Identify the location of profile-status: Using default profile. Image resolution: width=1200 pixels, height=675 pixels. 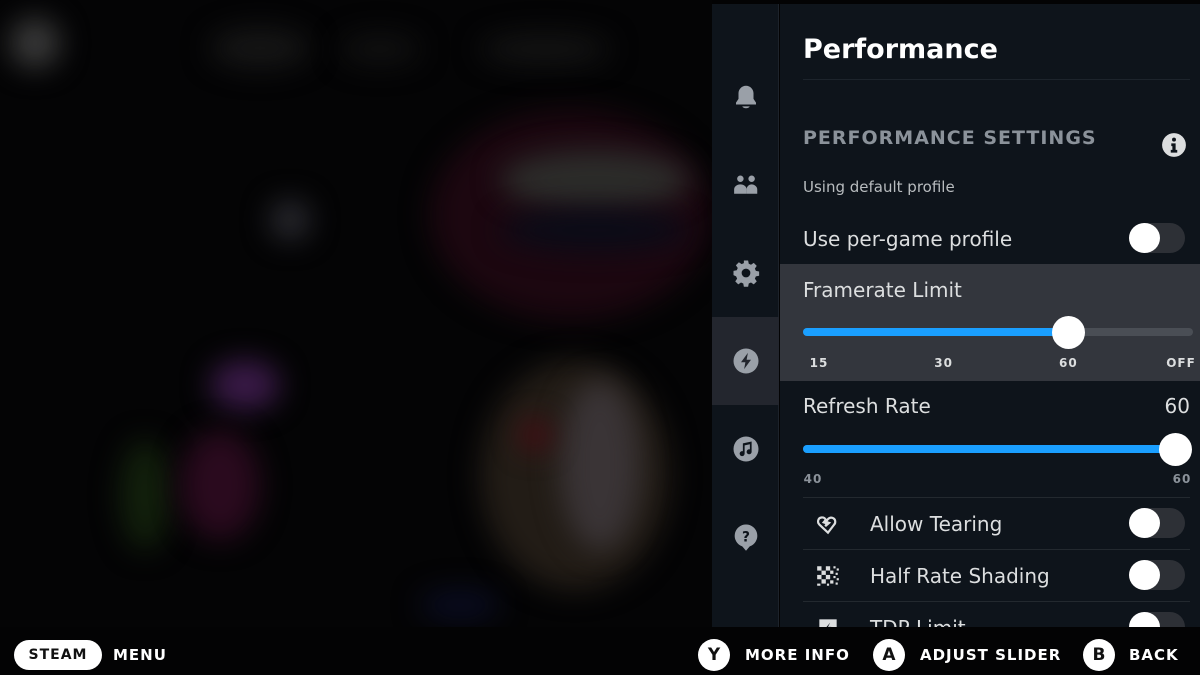
(879, 187).